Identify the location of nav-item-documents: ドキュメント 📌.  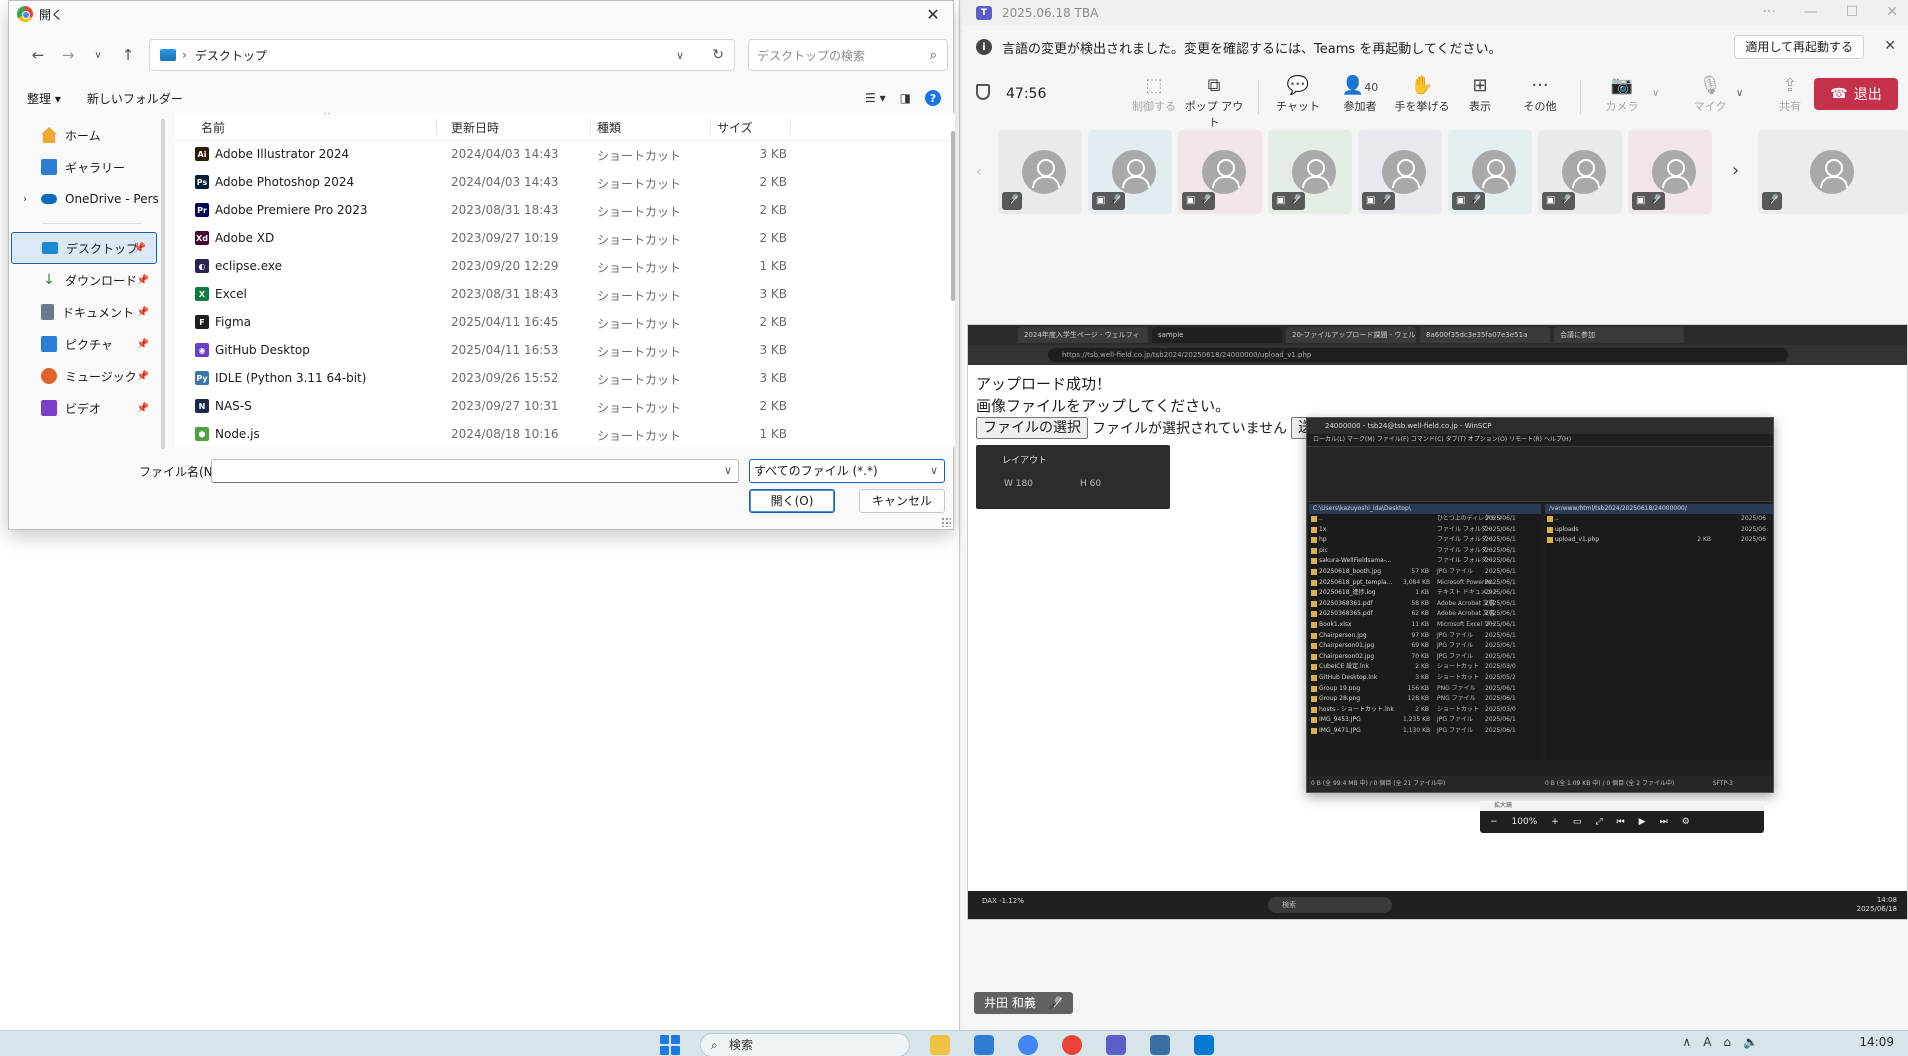
(84, 312).